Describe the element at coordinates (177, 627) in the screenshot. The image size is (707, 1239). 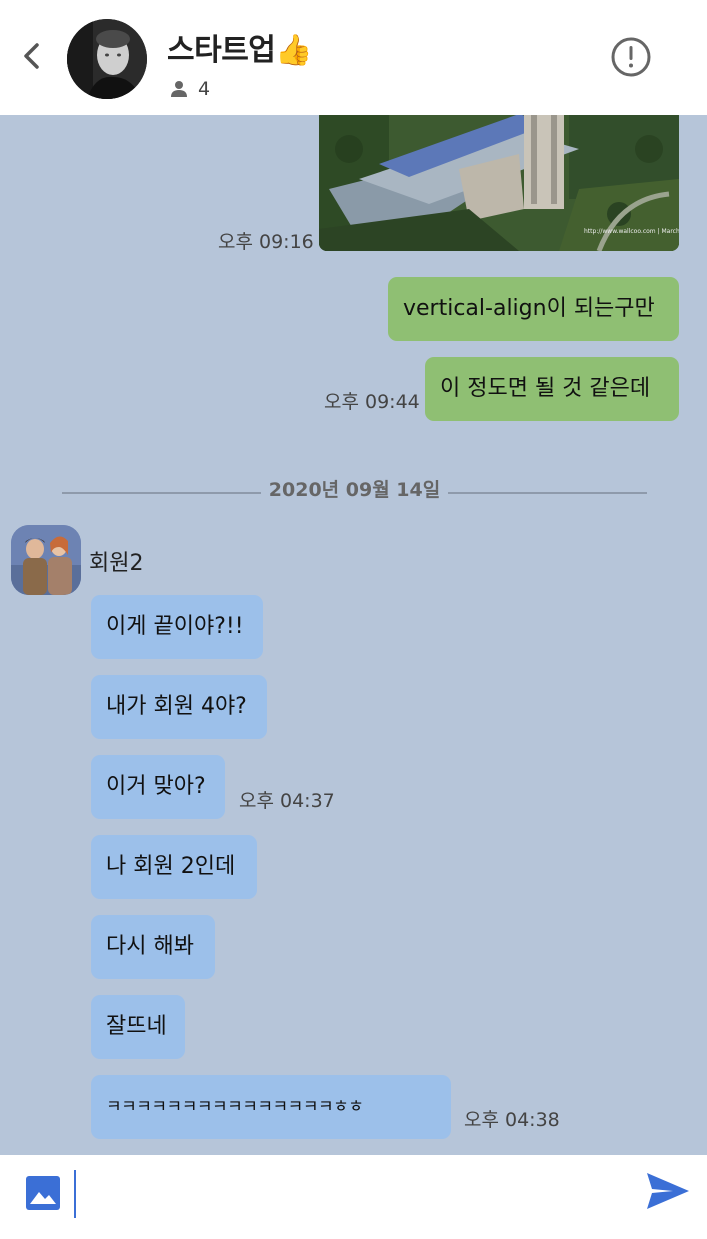
I see `other-message-bubble: 이게 끝이야?!!` at that location.